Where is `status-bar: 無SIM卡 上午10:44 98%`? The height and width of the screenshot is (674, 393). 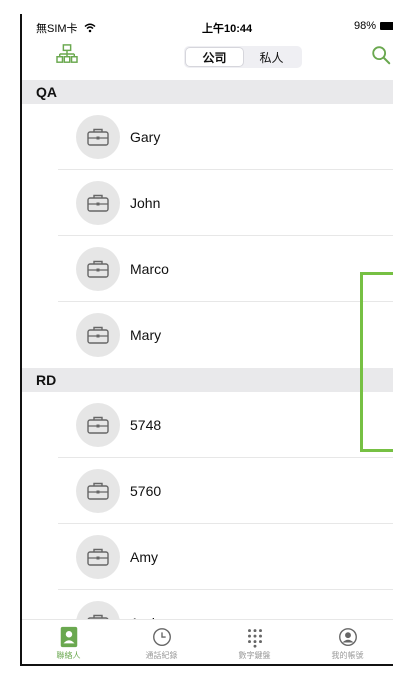 status-bar: 無SIM卡 上午10:44 98% is located at coordinates (207, 25).